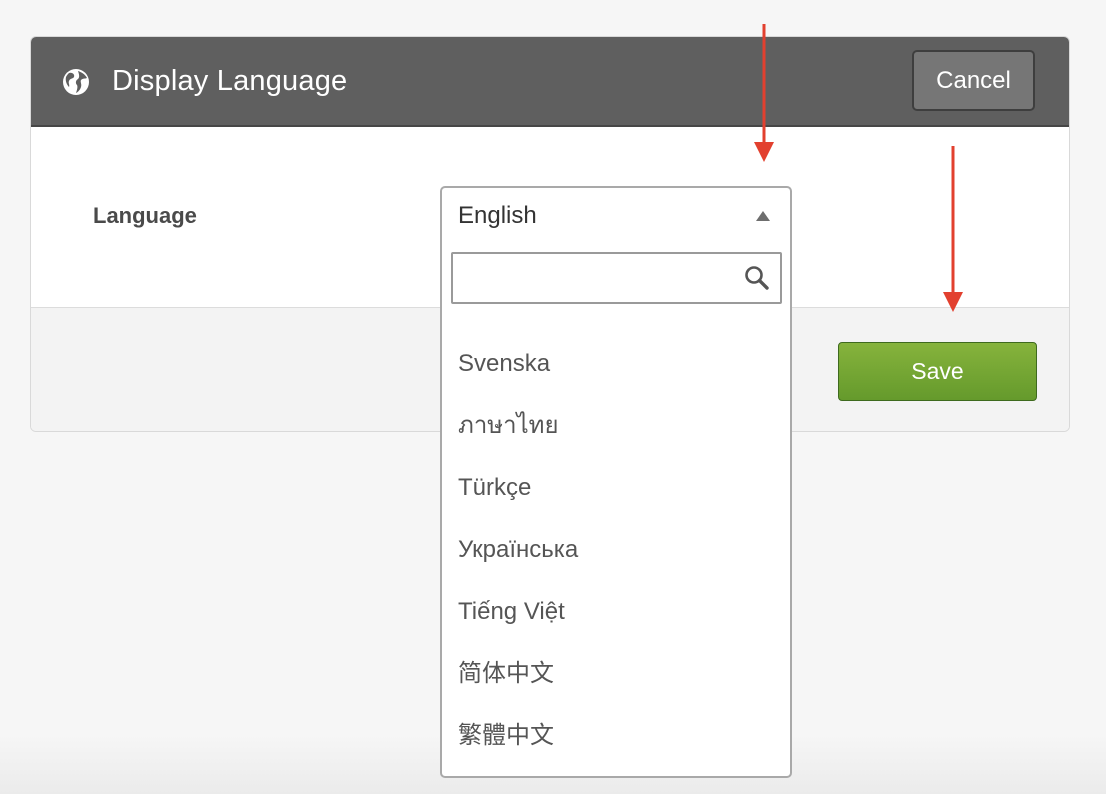 Image resolution: width=1106 pixels, height=794 pixels. What do you see at coordinates (506, 674) in the screenshot?
I see `language-option-simplified-chinese: 简体中文` at bounding box center [506, 674].